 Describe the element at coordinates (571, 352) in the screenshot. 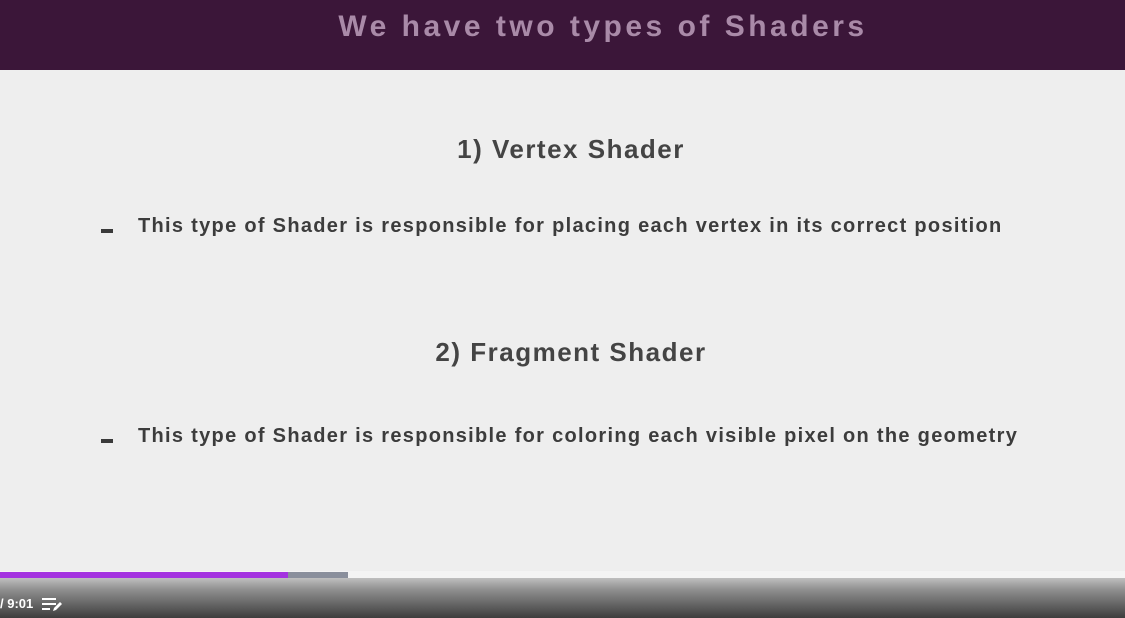

I see `section-heading-fragment-shader: 2) Fragment Shader` at that location.